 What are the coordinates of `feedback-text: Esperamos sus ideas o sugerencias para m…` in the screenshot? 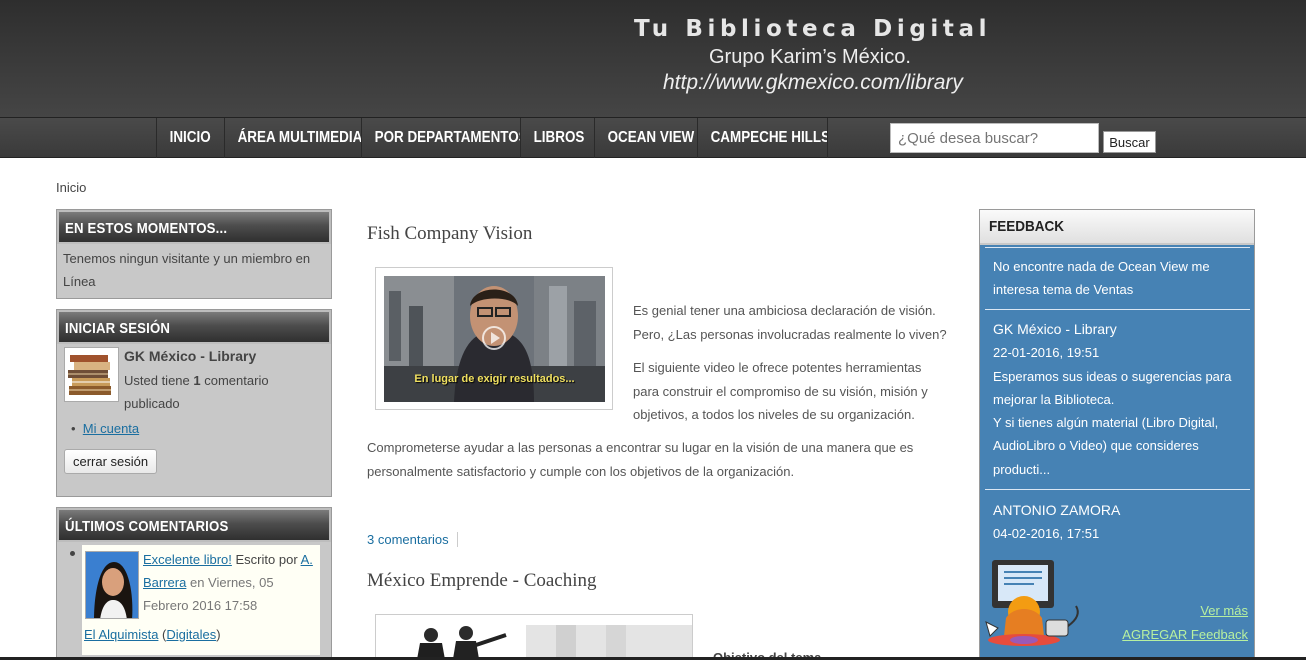 It's located at (1112, 387).